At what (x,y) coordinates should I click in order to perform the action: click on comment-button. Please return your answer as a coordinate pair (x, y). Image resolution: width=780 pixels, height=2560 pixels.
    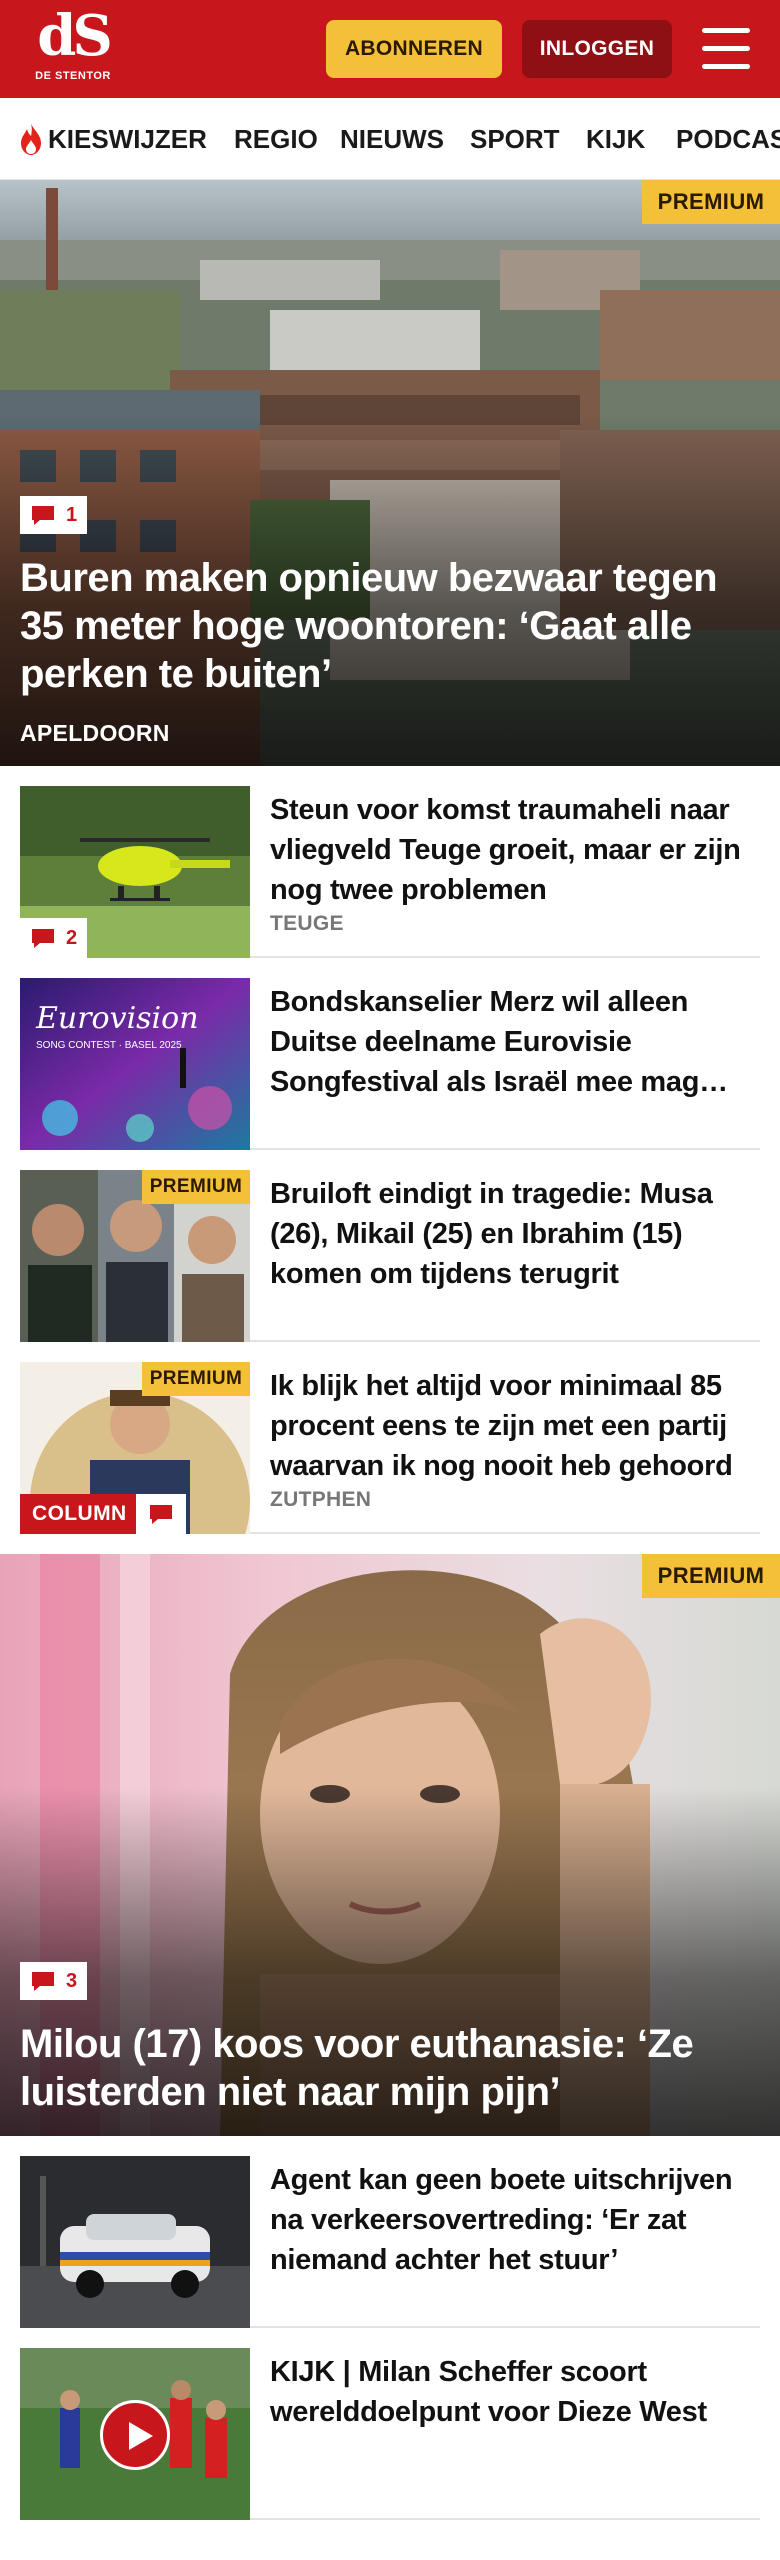
    Looking at the image, I should click on (161, 1514).